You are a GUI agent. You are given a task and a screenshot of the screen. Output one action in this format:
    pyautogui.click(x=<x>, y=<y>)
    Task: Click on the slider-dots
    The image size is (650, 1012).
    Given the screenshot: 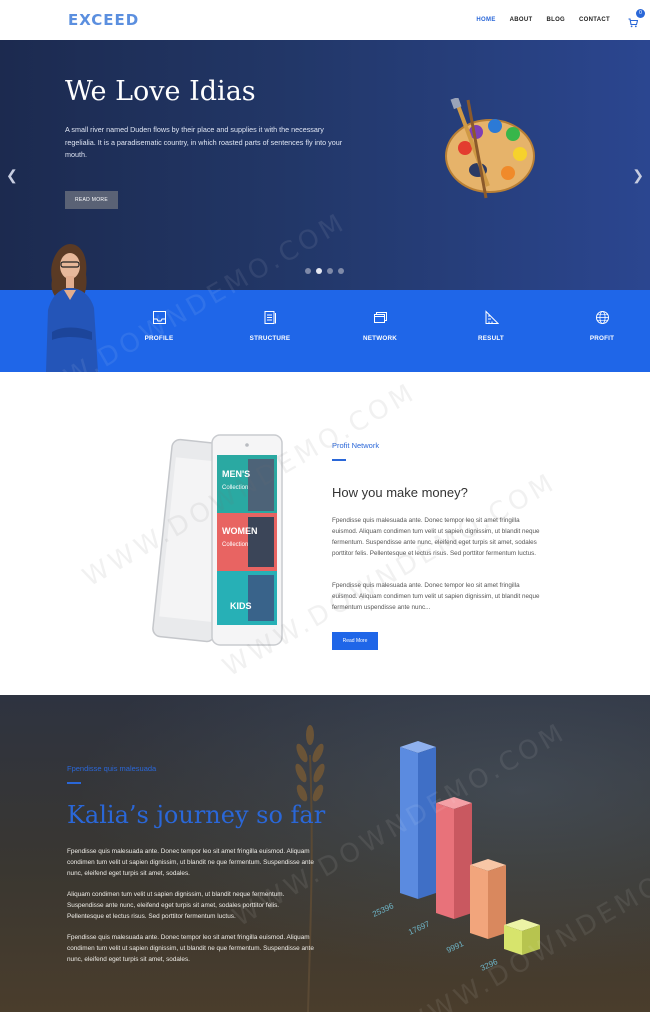 What is the action you would take?
    pyautogui.click(x=324, y=271)
    